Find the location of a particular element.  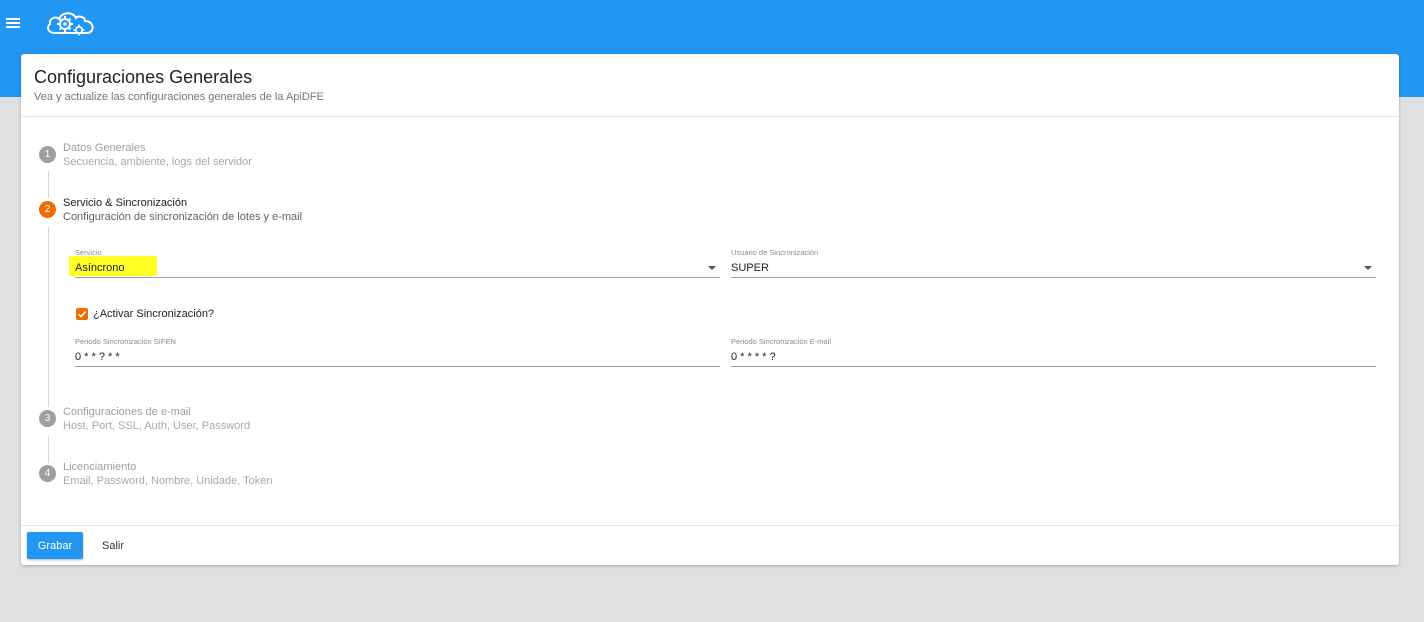

step-1-subtitle: Secuencia, ambiente, logs del servidor is located at coordinates (157, 162).